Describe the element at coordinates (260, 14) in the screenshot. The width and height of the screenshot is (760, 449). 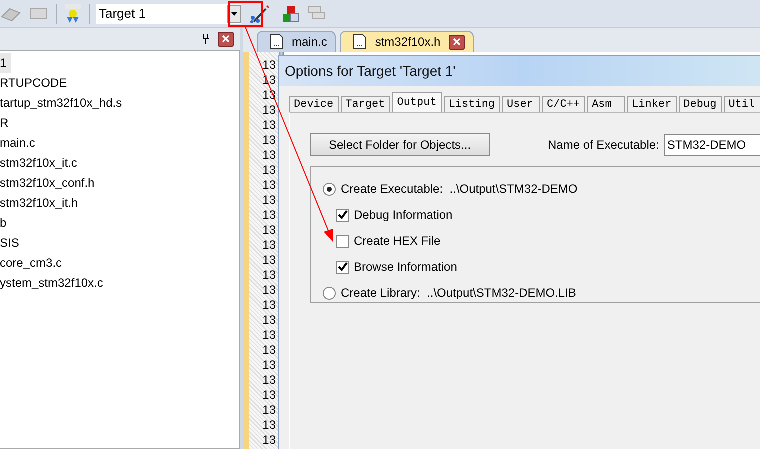
I see `magic-wand-icon` at that location.